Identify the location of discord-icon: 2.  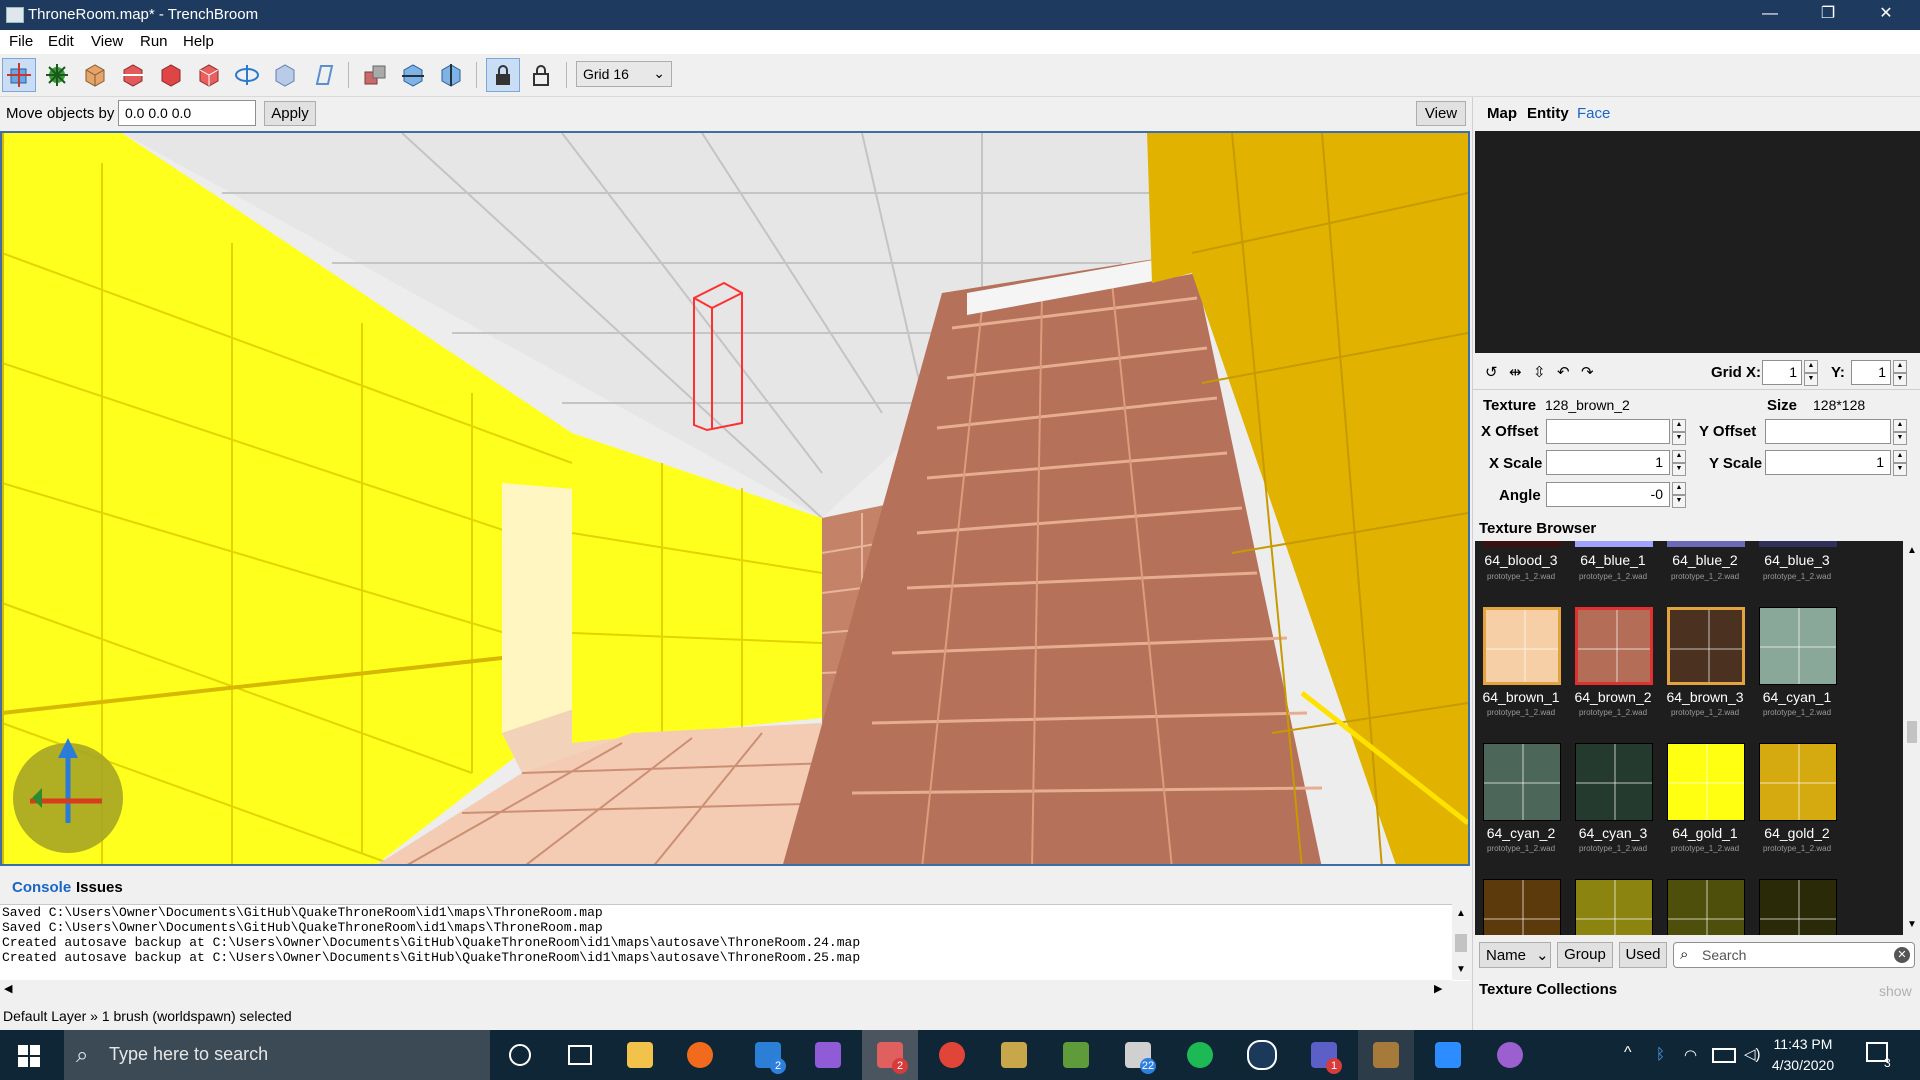
(890, 1055).